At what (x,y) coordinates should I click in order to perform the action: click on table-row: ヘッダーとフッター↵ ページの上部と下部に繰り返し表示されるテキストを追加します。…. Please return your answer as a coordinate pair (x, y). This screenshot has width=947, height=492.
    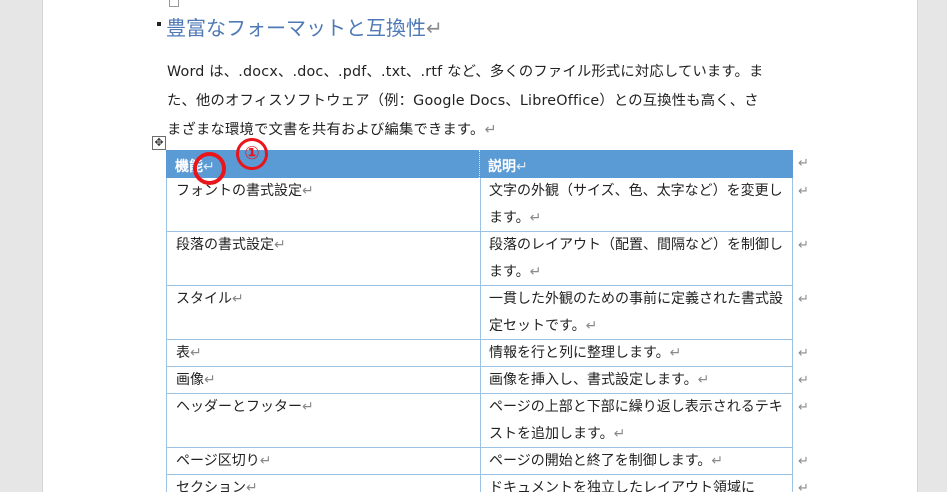
    Looking at the image, I should click on (479, 421).